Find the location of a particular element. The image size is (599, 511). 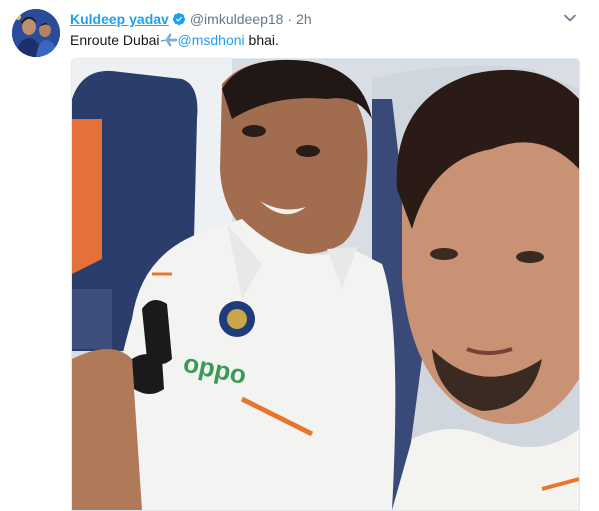

tweet-header: Kuldeep yadav @imkuldeep18 · 2h is located at coordinates (191, 19).